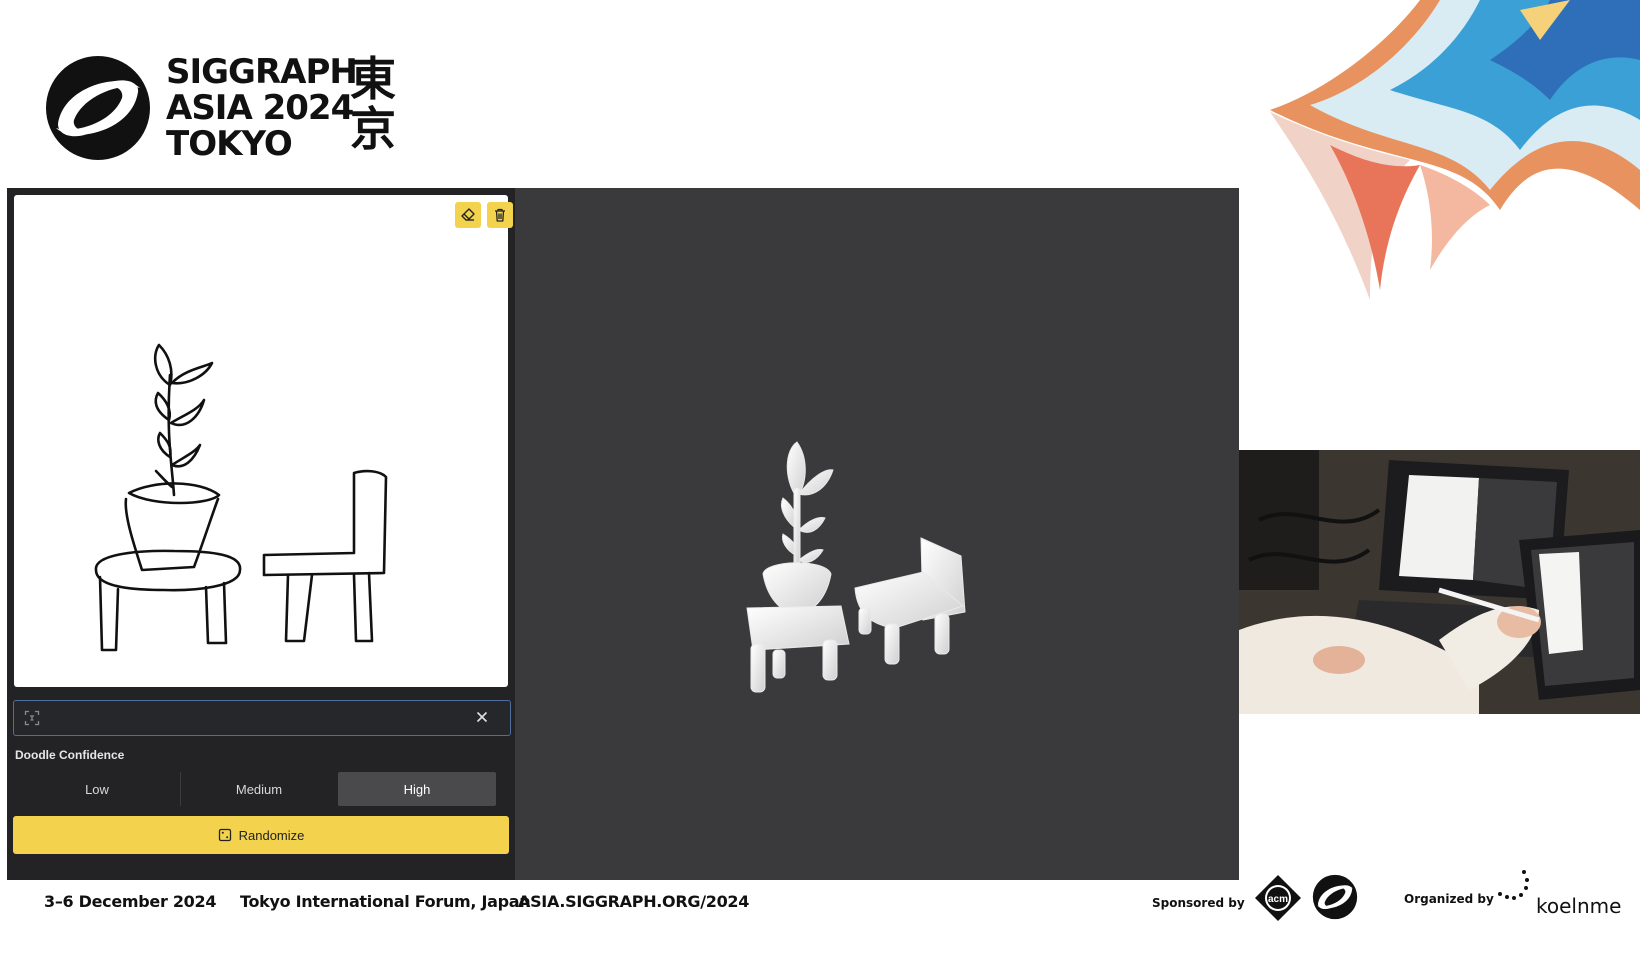 Image resolution: width=1640 pixels, height=957 pixels. I want to click on event-url: ASIA.SIGGRAPH.ORG/2024, so click(633, 901).